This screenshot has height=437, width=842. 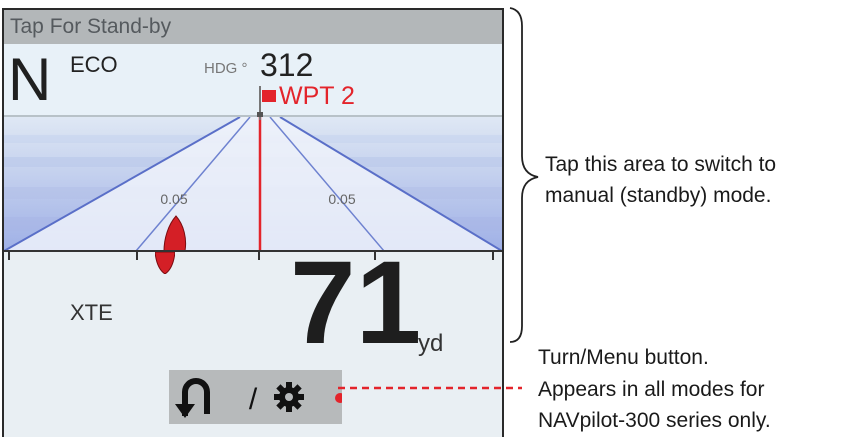 What do you see at coordinates (431, 343) in the screenshot?
I see `xte-unit: yd` at bounding box center [431, 343].